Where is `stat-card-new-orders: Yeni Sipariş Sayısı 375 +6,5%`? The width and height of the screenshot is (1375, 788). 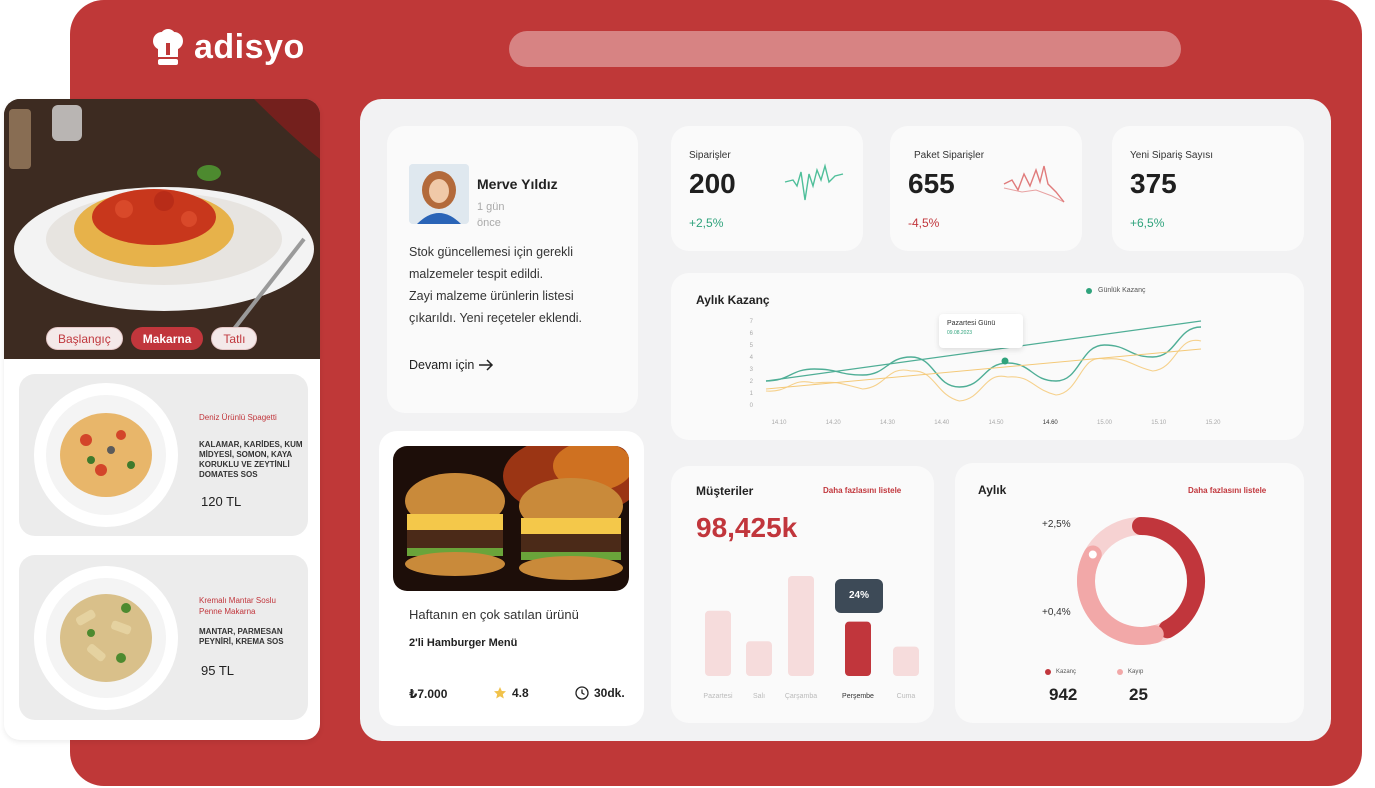 stat-card-new-orders: Yeni Sipariş Sayısı 375 +6,5% is located at coordinates (1208, 188).